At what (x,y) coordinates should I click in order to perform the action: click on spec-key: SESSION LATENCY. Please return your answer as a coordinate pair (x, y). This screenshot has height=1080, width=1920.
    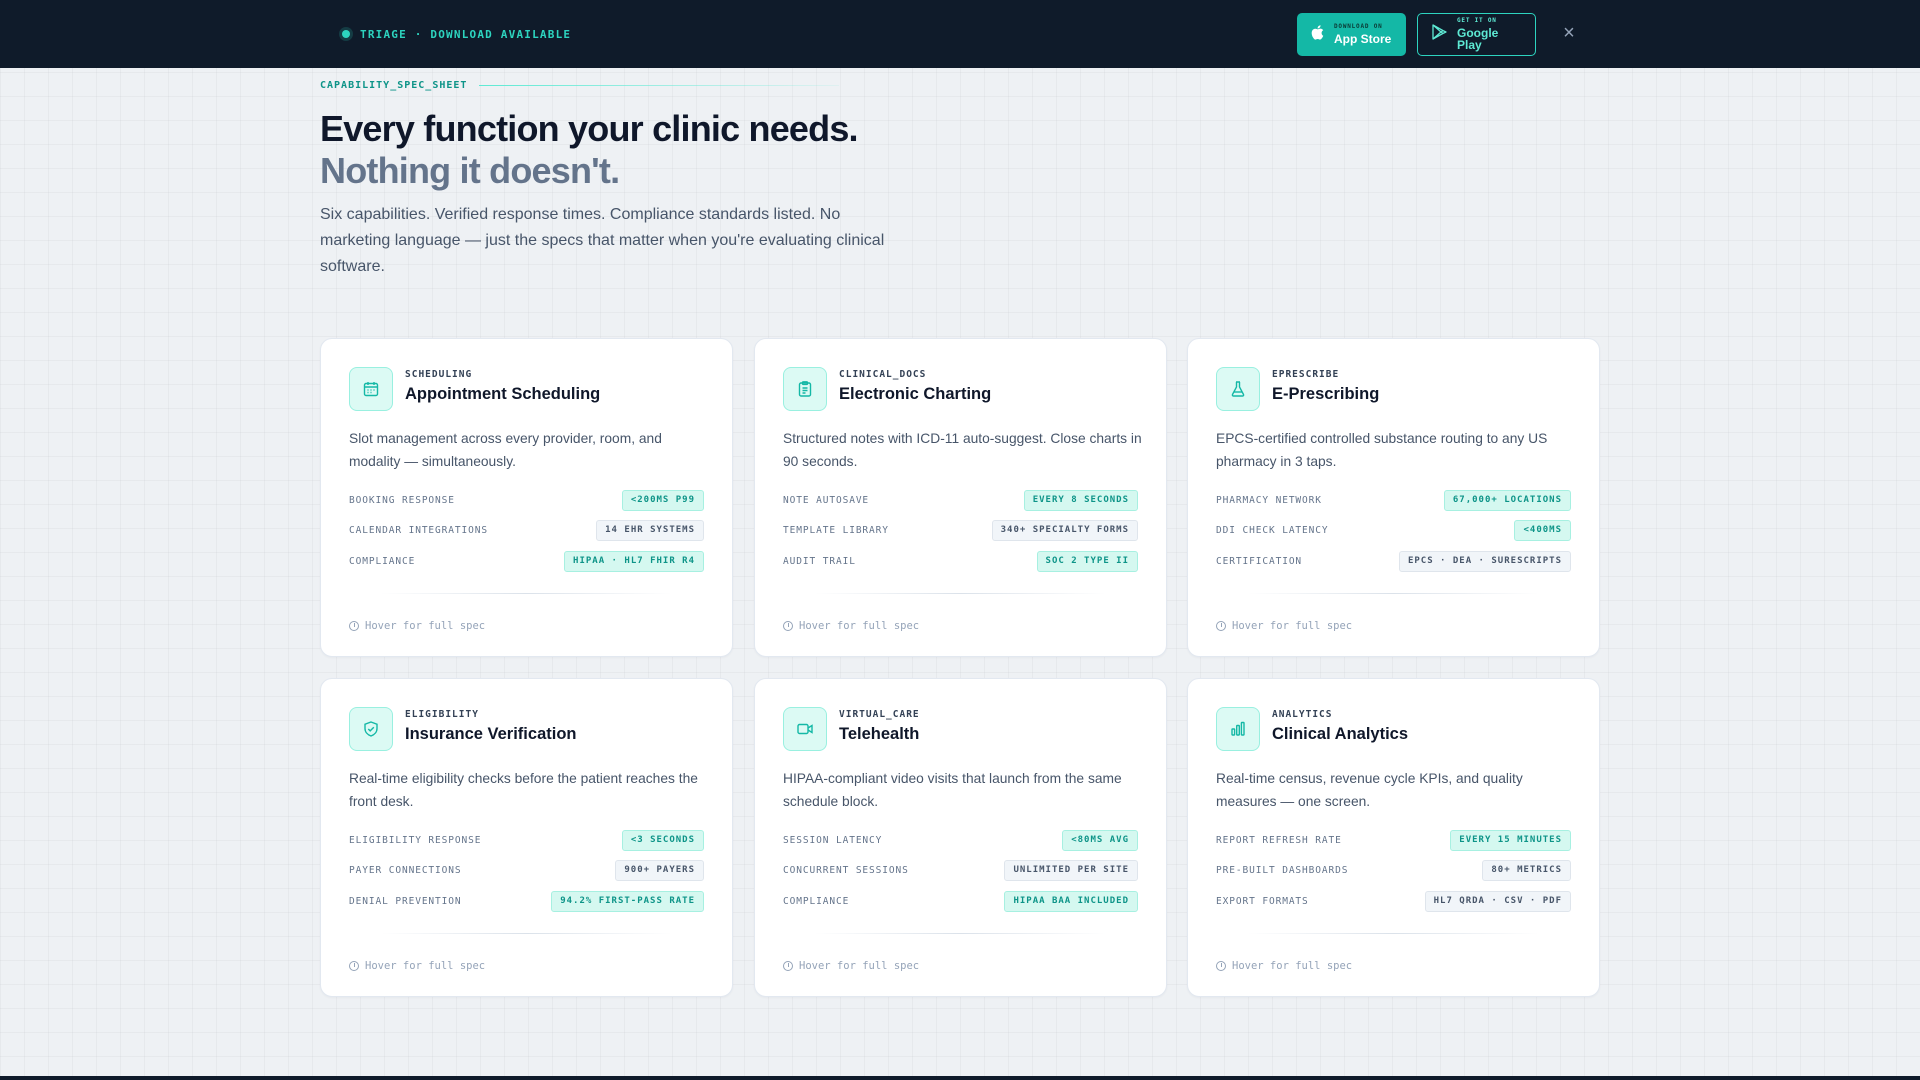
    Looking at the image, I should click on (833, 840).